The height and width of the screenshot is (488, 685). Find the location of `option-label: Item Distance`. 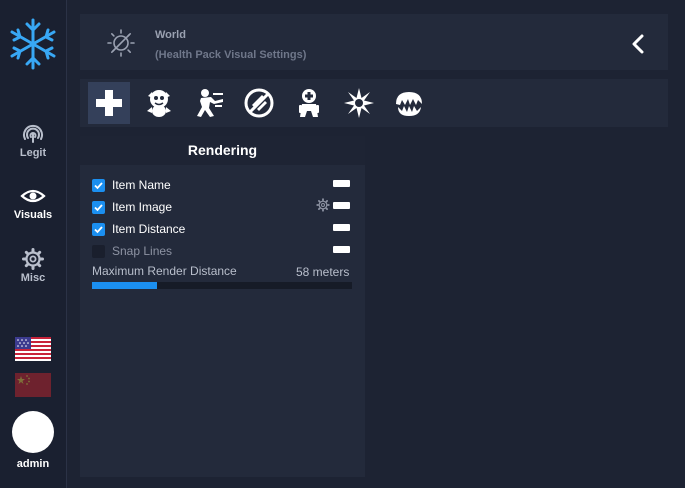

option-label: Item Distance is located at coordinates (149, 229).